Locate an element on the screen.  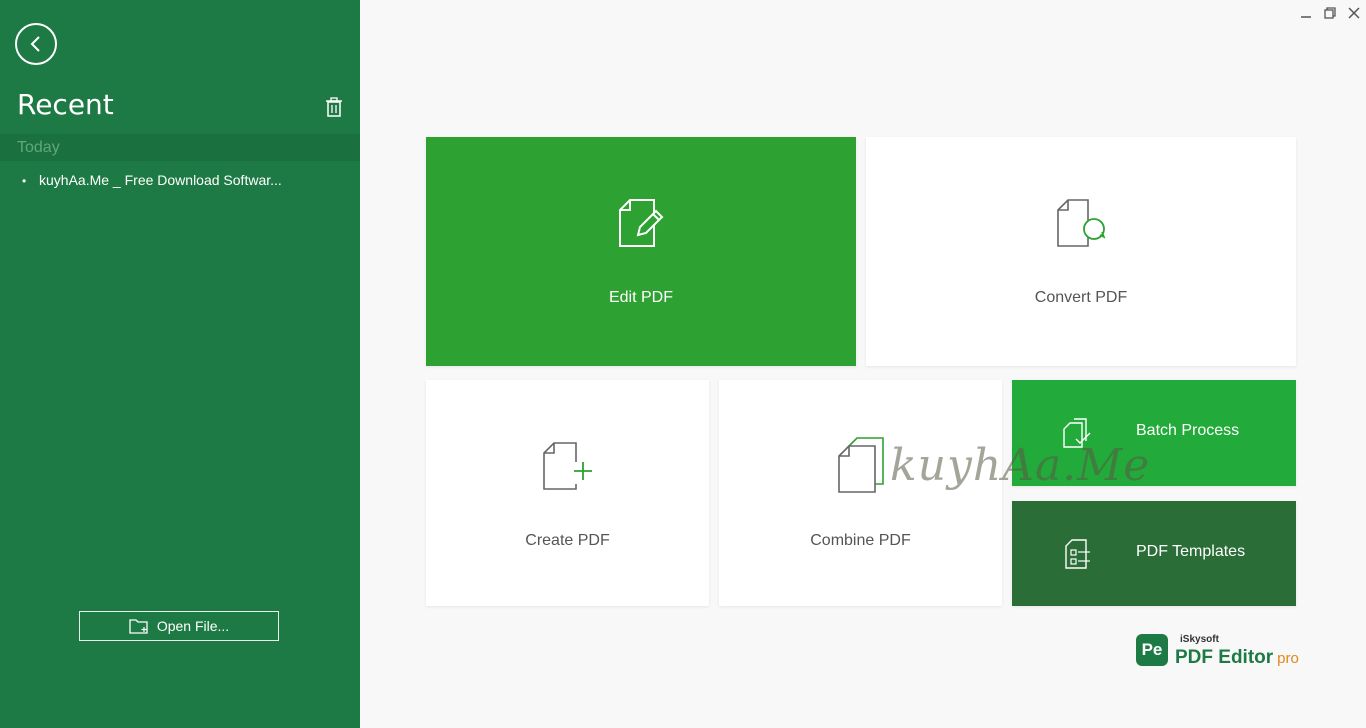
convert-pdf-label: Convert PDF is located at coordinates (1081, 297).